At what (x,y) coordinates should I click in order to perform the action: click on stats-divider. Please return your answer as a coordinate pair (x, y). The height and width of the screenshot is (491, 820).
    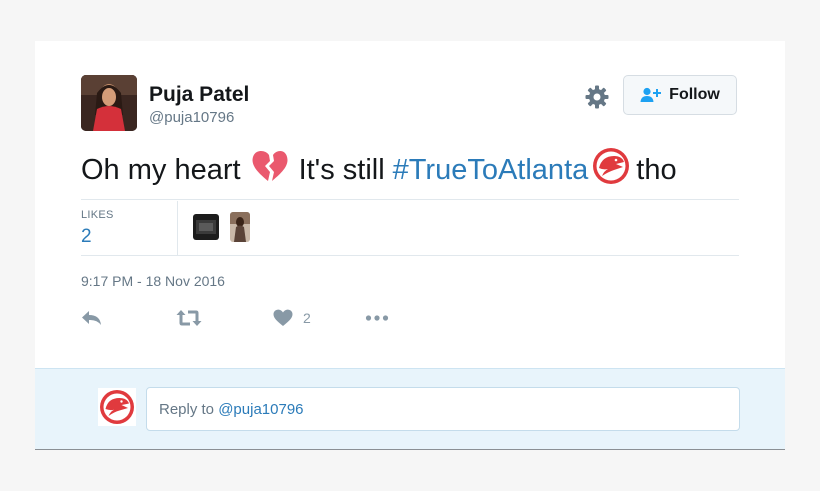
    Looking at the image, I should click on (177, 228).